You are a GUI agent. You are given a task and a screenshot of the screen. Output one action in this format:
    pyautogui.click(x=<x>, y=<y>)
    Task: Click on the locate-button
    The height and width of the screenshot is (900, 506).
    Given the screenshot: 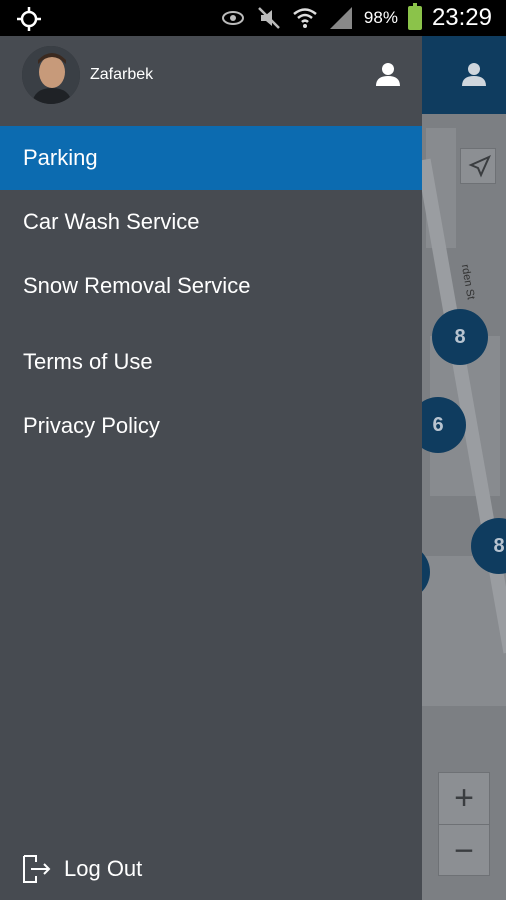 What is the action you would take?
    pyautogui.click(x=478, y=166)
    